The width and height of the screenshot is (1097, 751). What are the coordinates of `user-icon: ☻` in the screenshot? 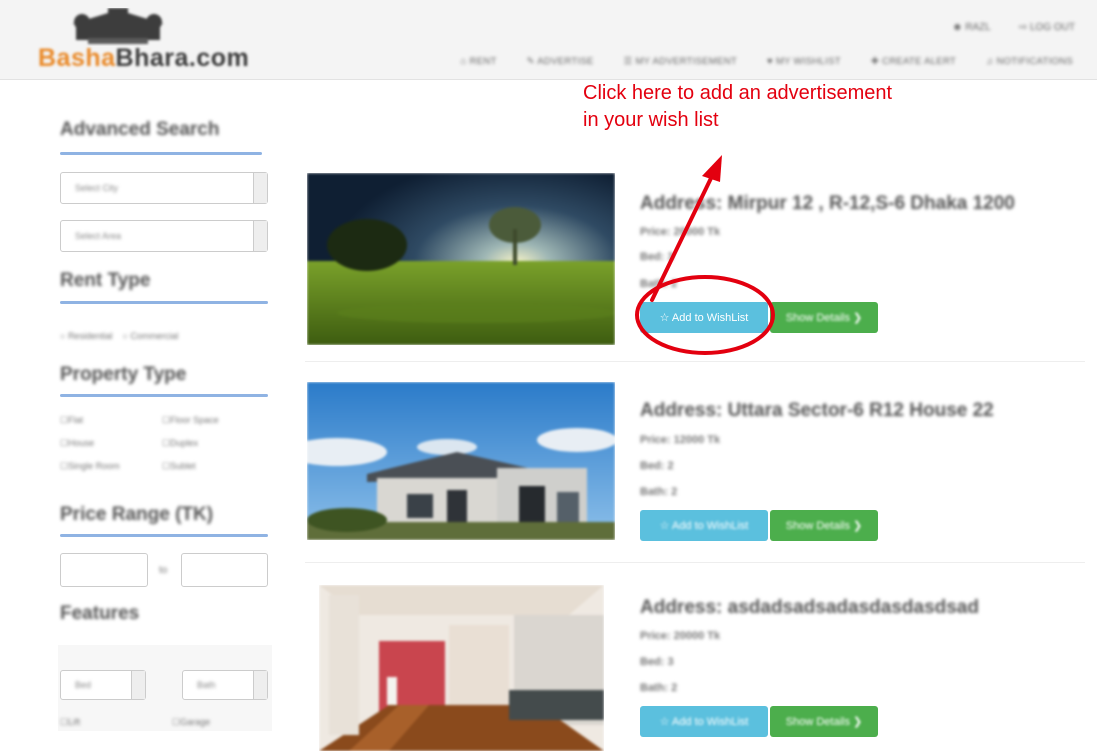 It's located at (957, 27).